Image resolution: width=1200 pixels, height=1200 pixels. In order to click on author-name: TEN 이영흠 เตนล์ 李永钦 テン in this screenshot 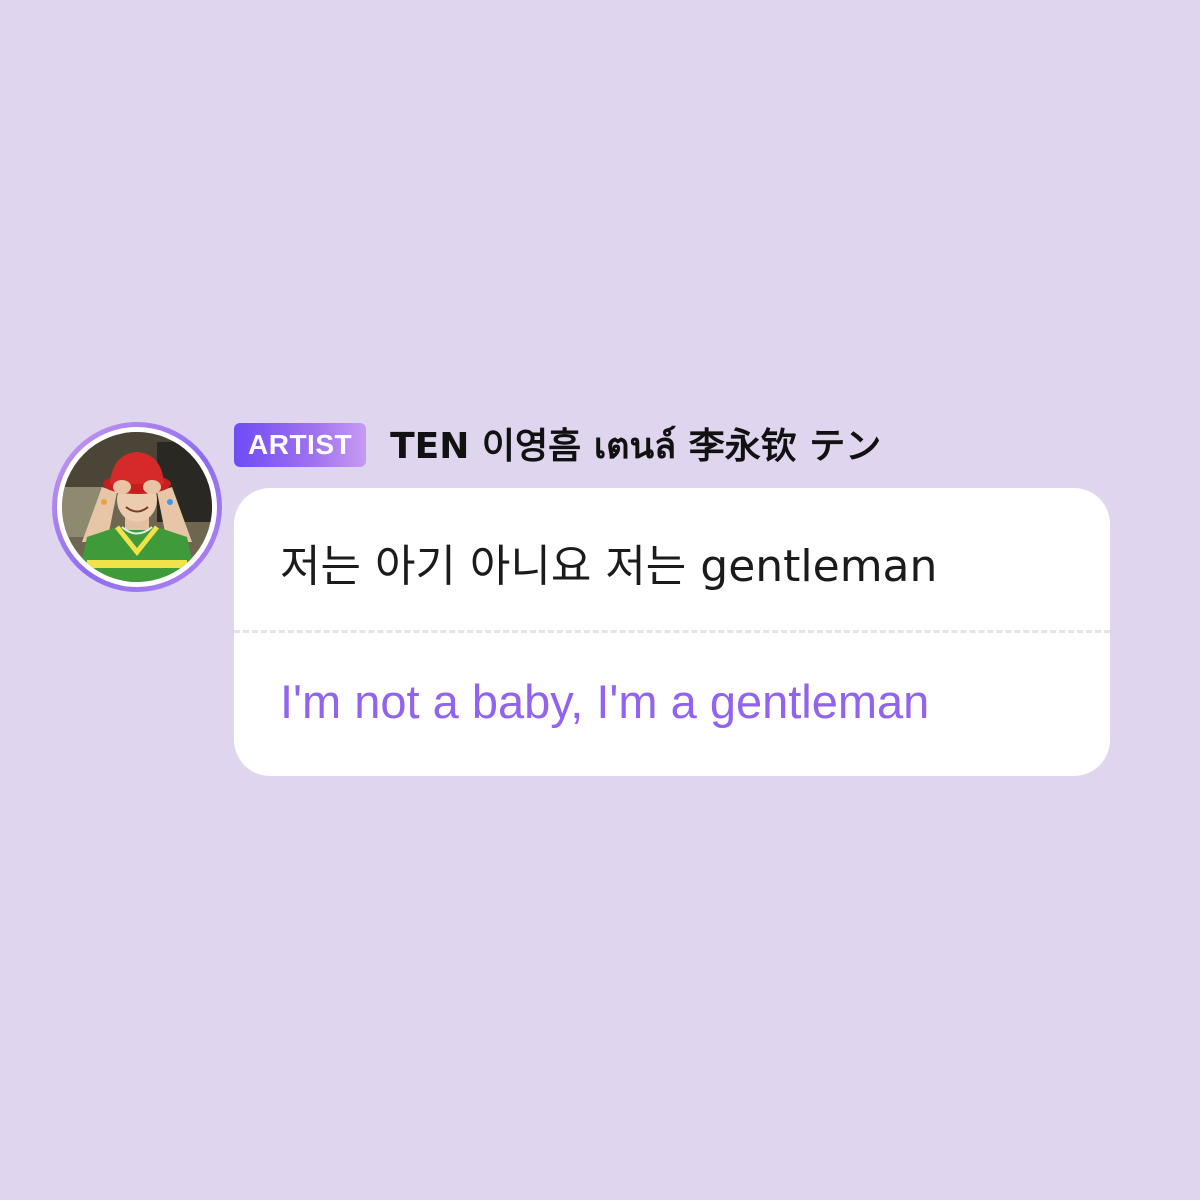, I will do `click(635, 445)`.